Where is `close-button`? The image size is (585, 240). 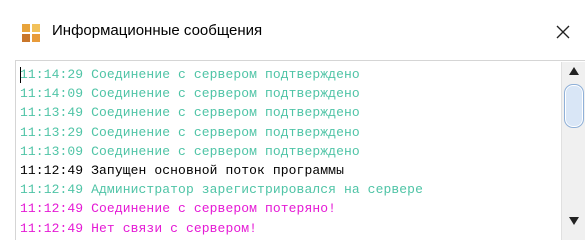
close-button is located at coordinates (562, 32).